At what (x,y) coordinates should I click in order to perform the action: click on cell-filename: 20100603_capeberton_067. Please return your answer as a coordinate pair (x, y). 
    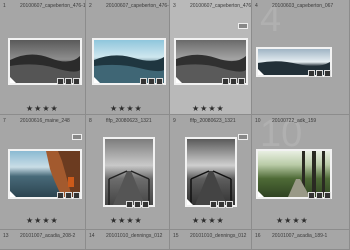
    Looking at the image, I should click on (303, 6).